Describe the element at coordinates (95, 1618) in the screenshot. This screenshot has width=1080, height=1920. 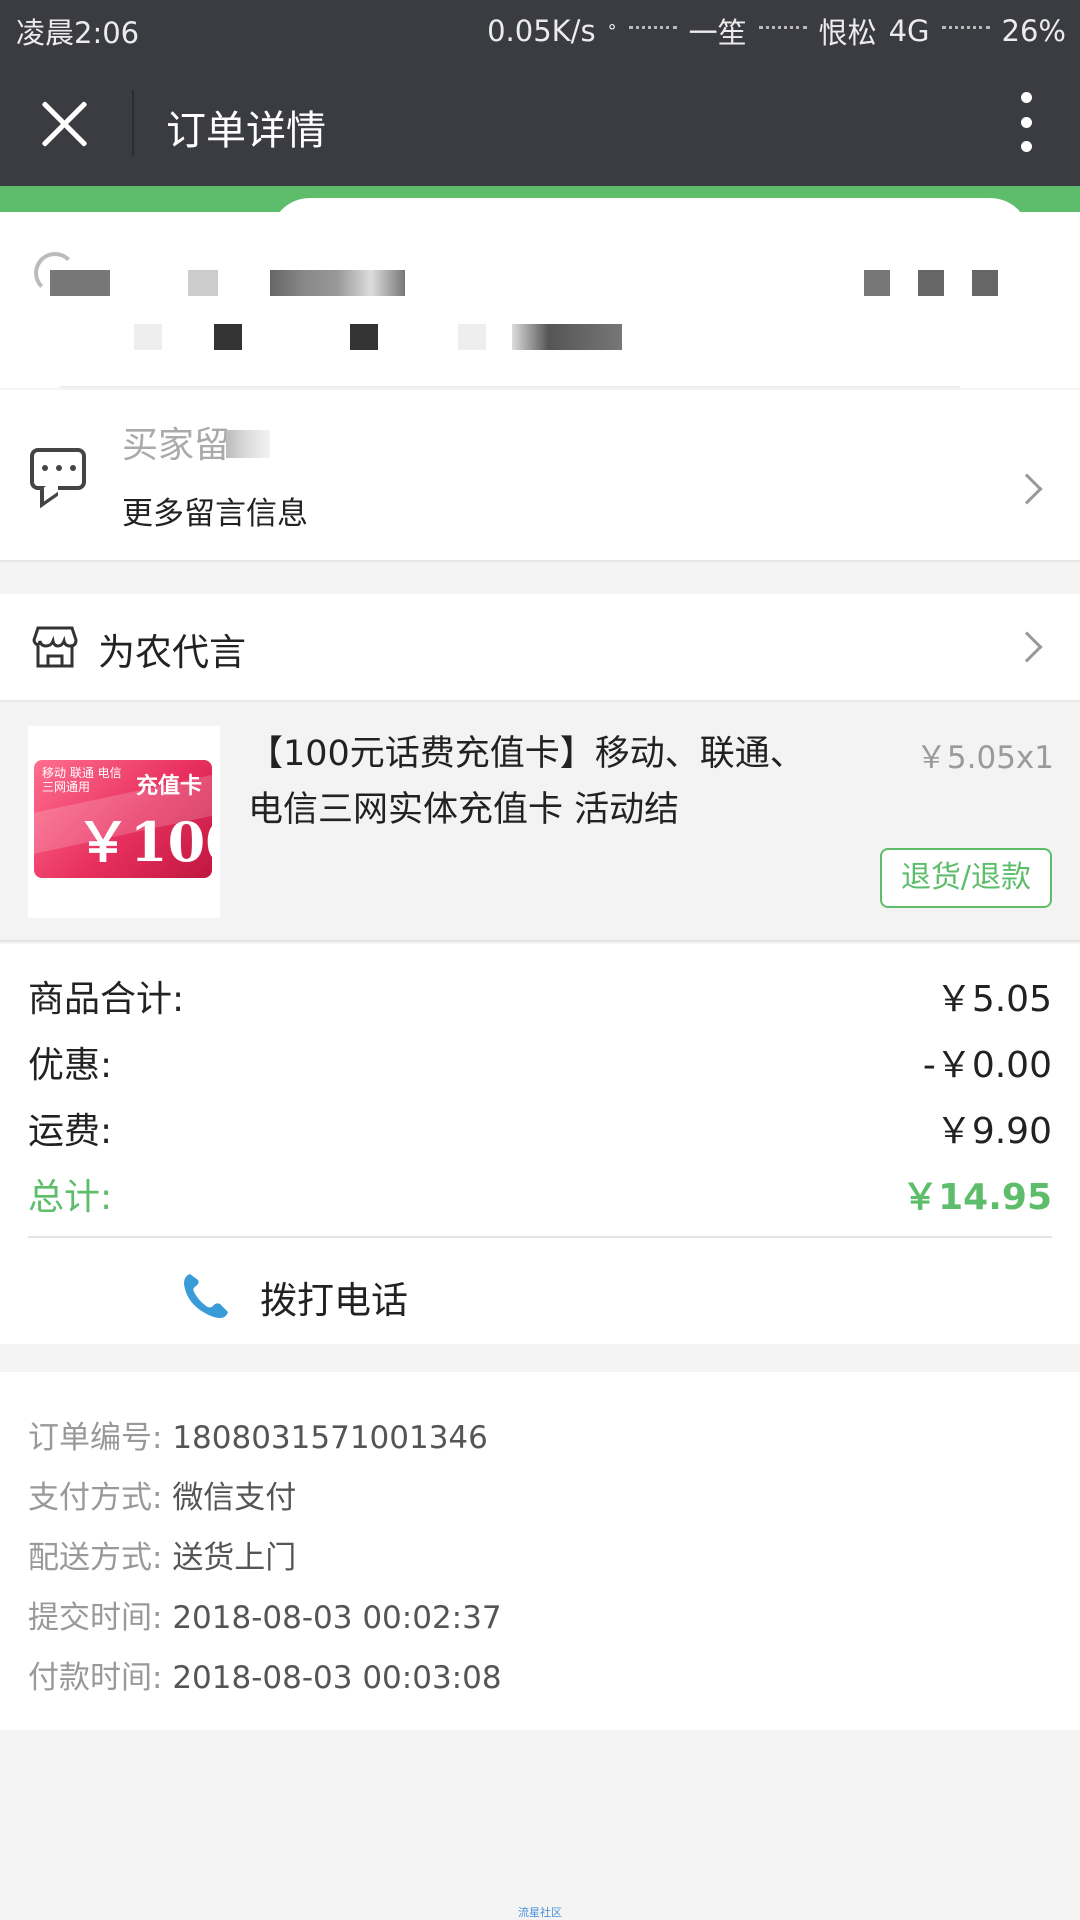
I see `submit-time-label: 提交时间:` at that location.